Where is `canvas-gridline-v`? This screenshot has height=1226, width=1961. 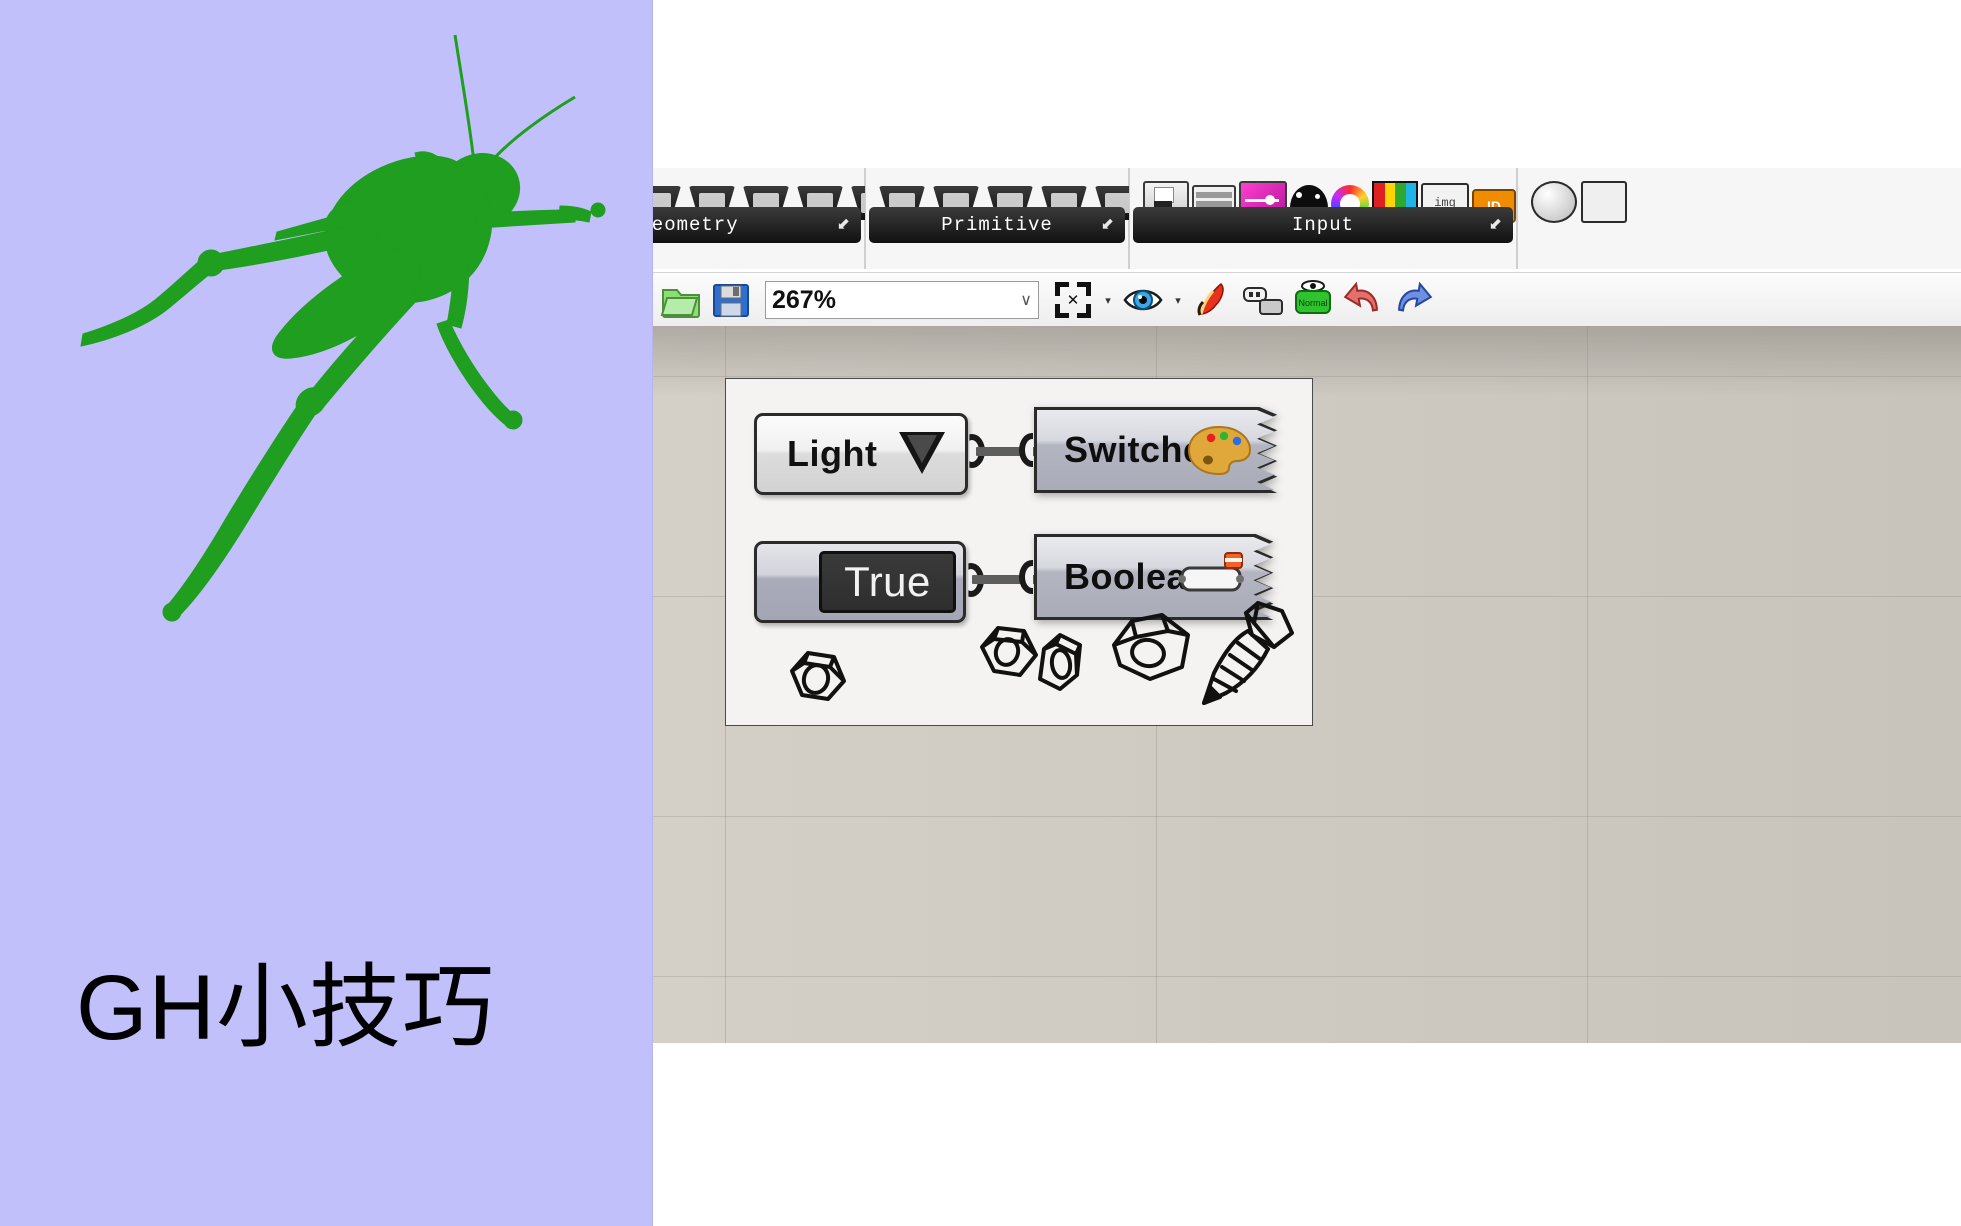 canvas-gridline-v is located at coordinates (1587, 684).